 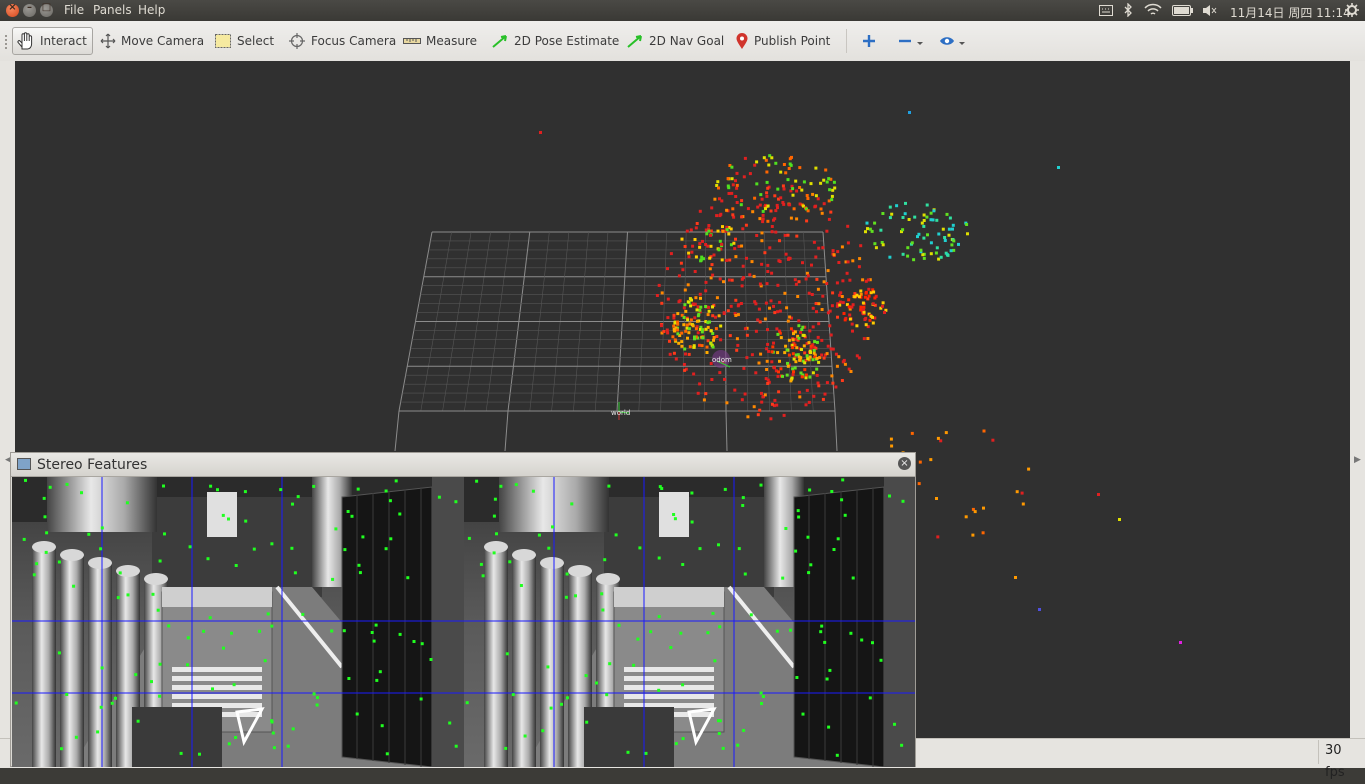 I want to click on tool-interact: Interact, so click(x=52, y=41).